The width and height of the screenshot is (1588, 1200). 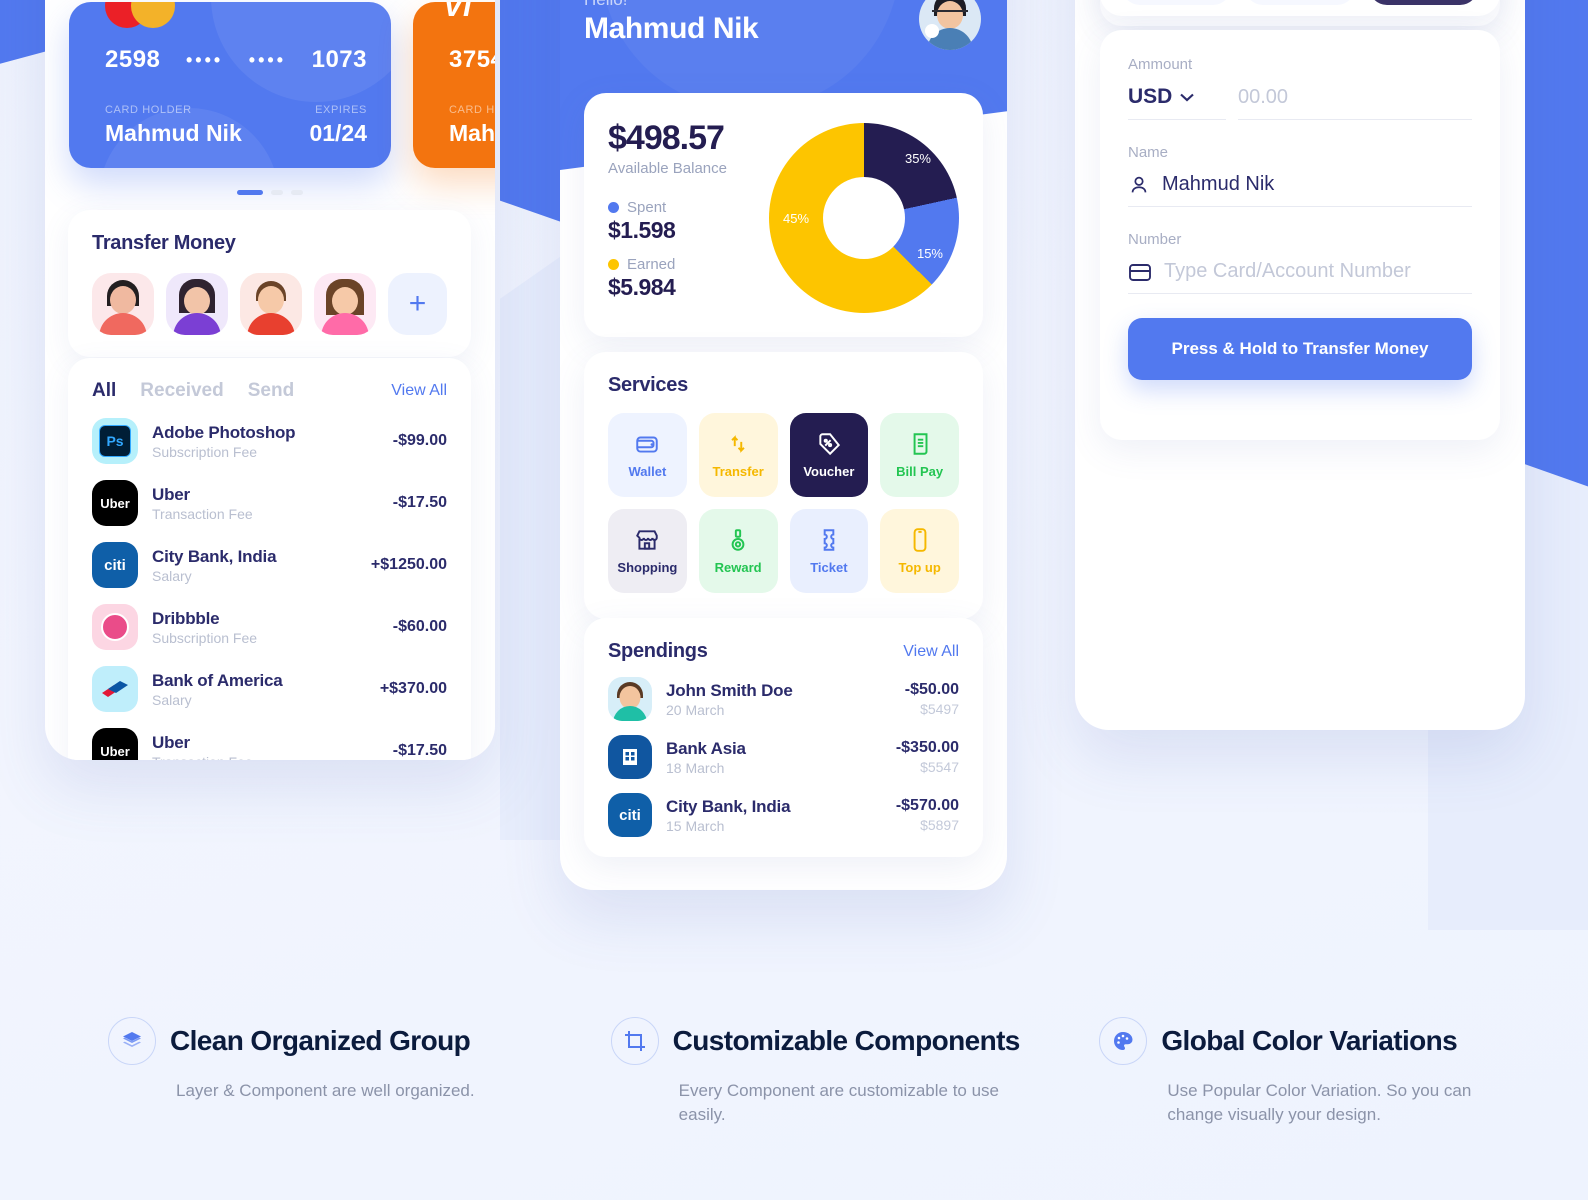 I want to click on transaction-amount: +$1250.00, so click(x=408, y=564).